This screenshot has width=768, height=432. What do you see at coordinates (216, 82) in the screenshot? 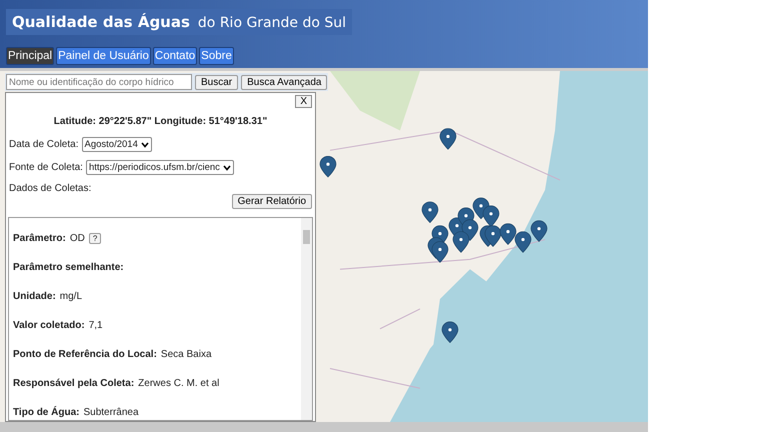
I see `search-button: Buscar` at bounding box center [216, 82].